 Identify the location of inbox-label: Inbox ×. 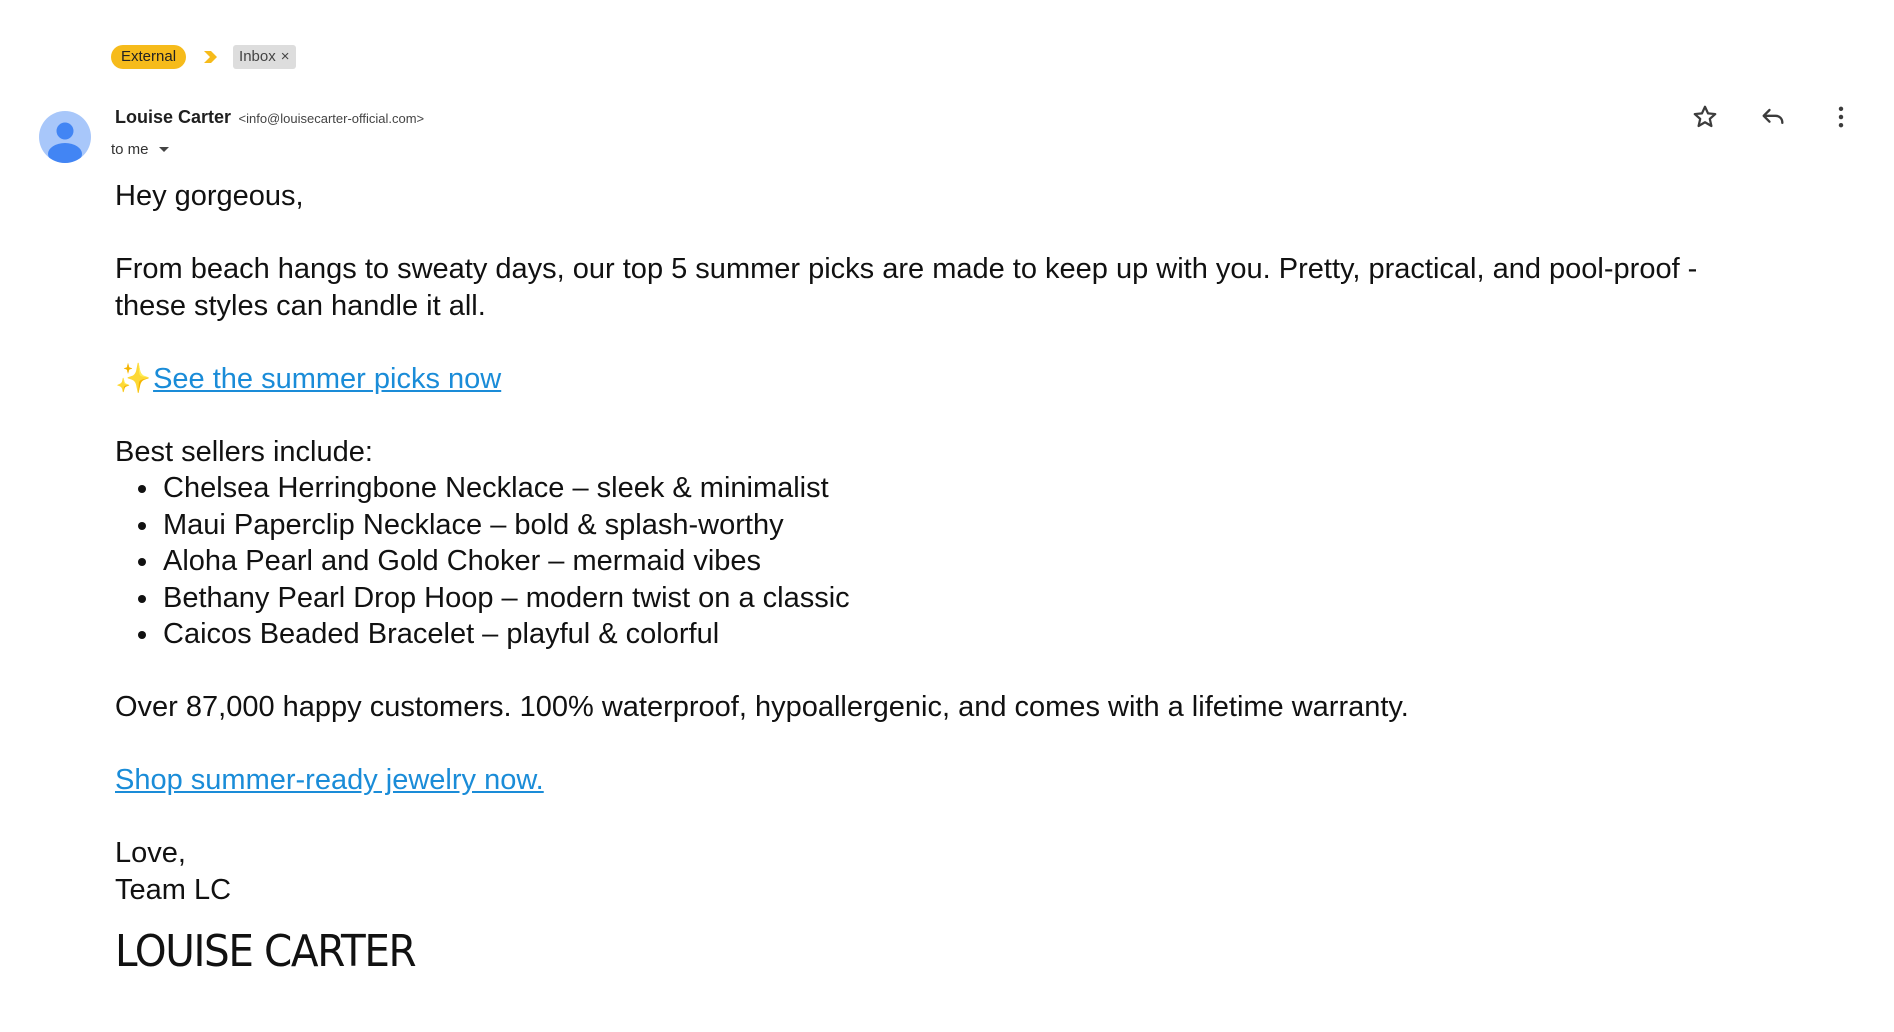
(264, 57).